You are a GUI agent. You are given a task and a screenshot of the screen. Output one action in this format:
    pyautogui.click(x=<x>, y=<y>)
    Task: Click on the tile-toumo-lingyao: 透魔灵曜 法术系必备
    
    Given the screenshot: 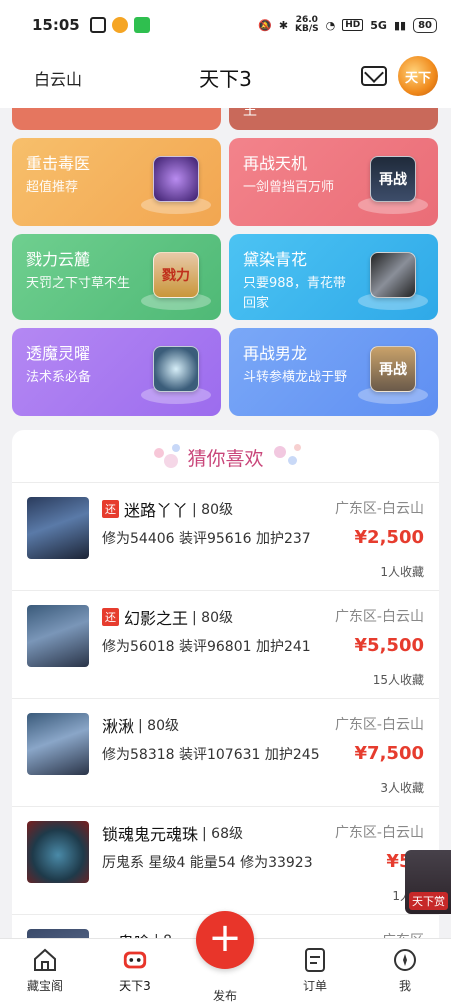 What is the action you would take?
    pyautogui.click(x=116, y=372)
    